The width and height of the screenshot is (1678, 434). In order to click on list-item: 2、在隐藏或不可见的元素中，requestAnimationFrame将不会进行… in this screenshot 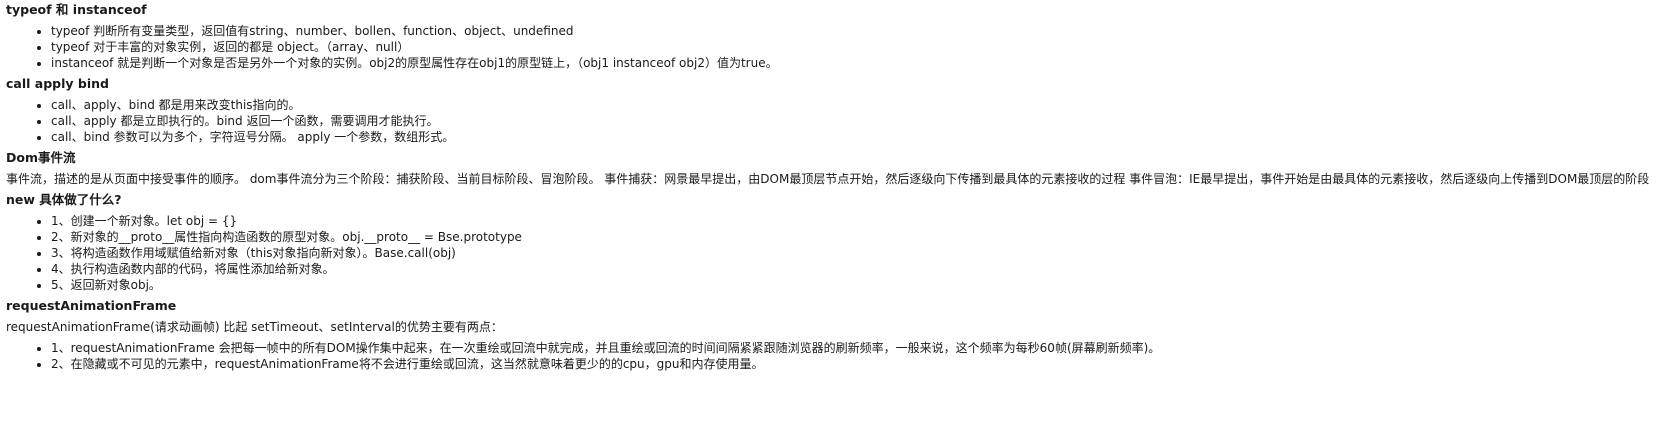, I will do `click(861, 364)`.